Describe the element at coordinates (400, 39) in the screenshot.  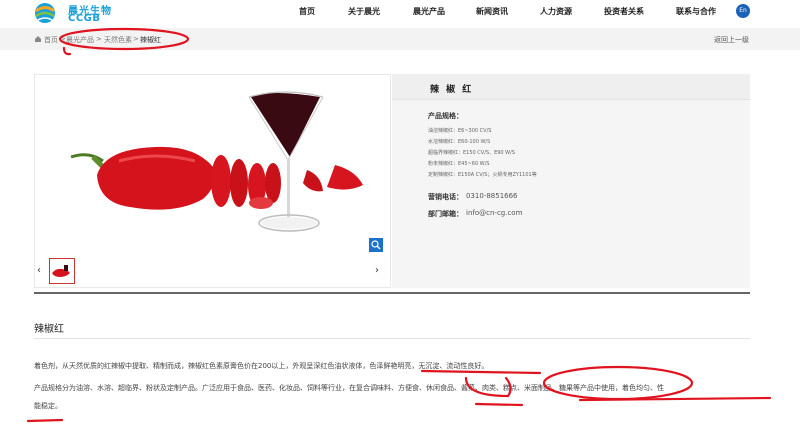
I see `breadcrumb: 首页 > 晨光产品 > 天然色素 > 辣椒红 返回上一级` at that location.